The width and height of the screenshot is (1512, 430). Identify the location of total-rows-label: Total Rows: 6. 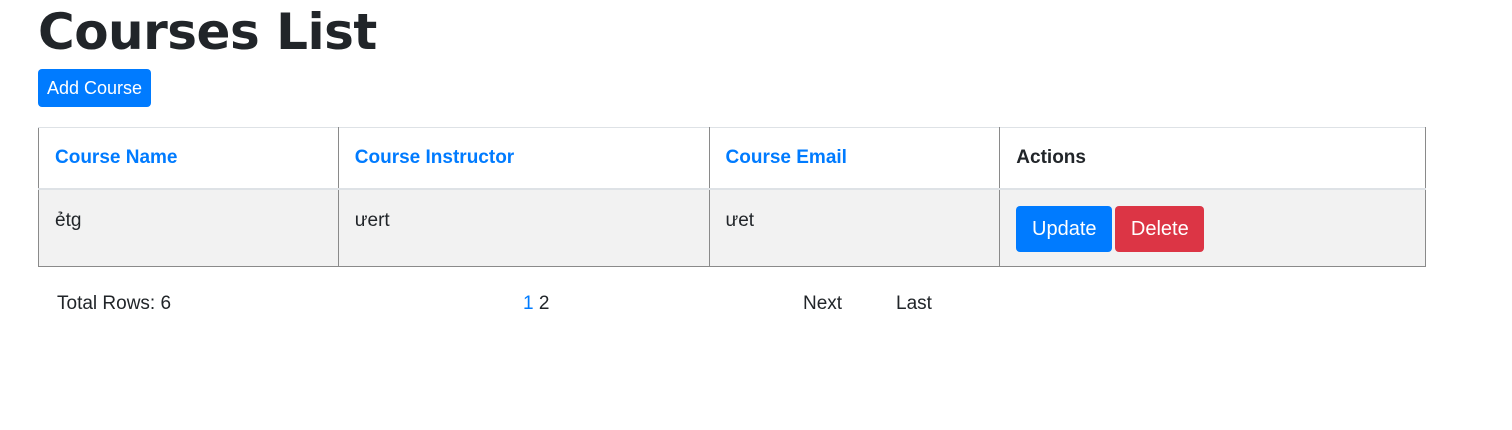
(114, 303).